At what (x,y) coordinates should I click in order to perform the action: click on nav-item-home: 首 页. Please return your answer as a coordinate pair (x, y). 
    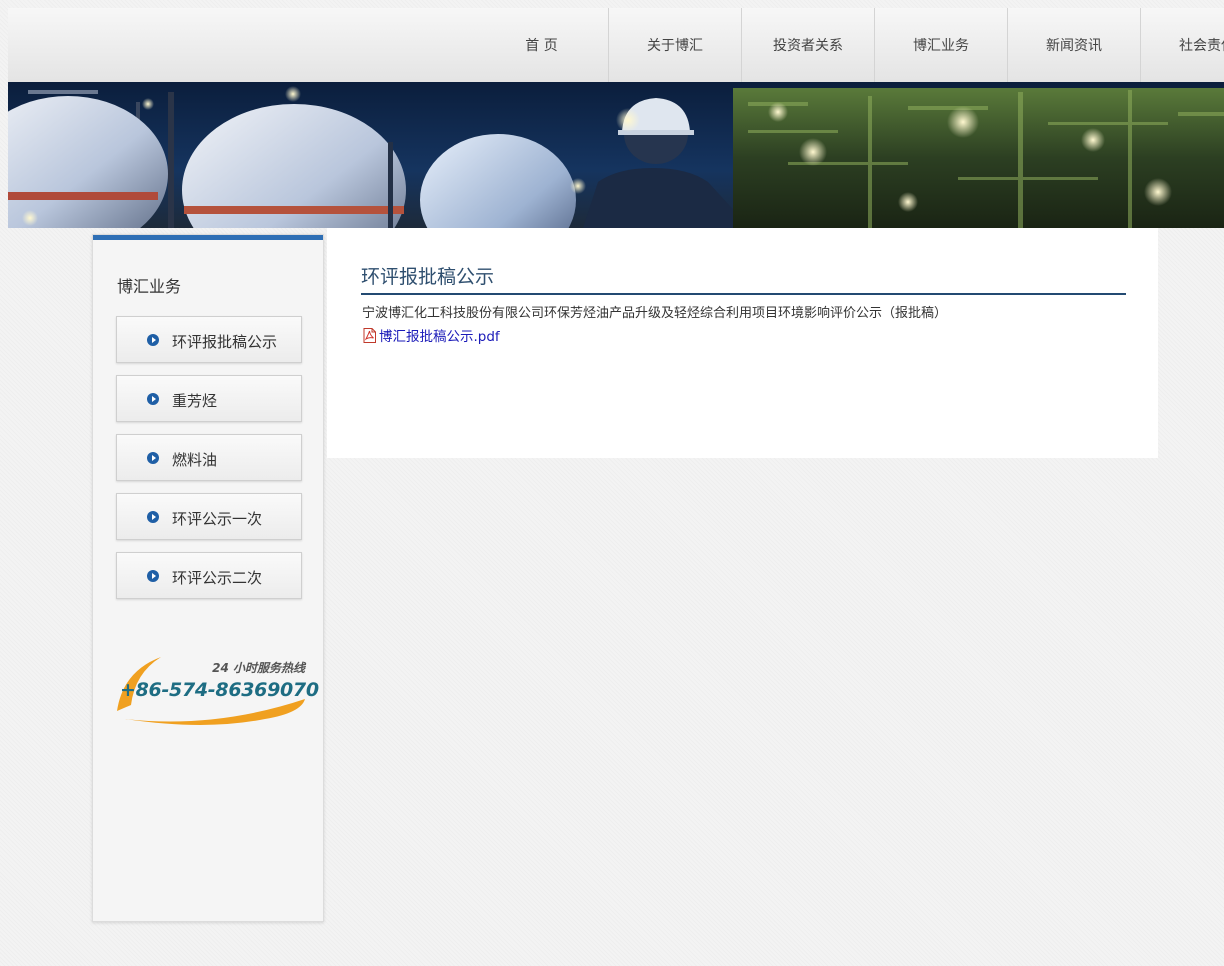
    Looking at the image, I should click on (541, 45).